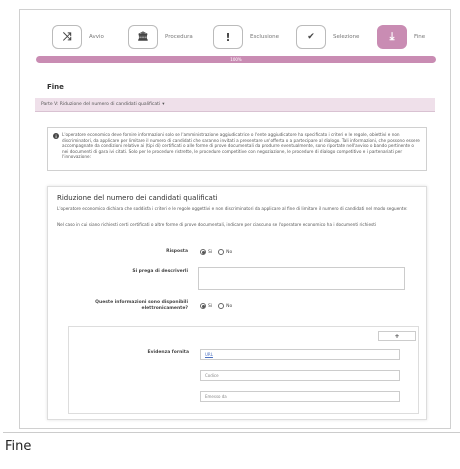 Image resolution: width=460 pixels, height=469 pixels. What do you see at coordinates (160, 37) in the screenshot?
I see `step-procedura: 🏛 Procedura` at bounding box center [160, 37].